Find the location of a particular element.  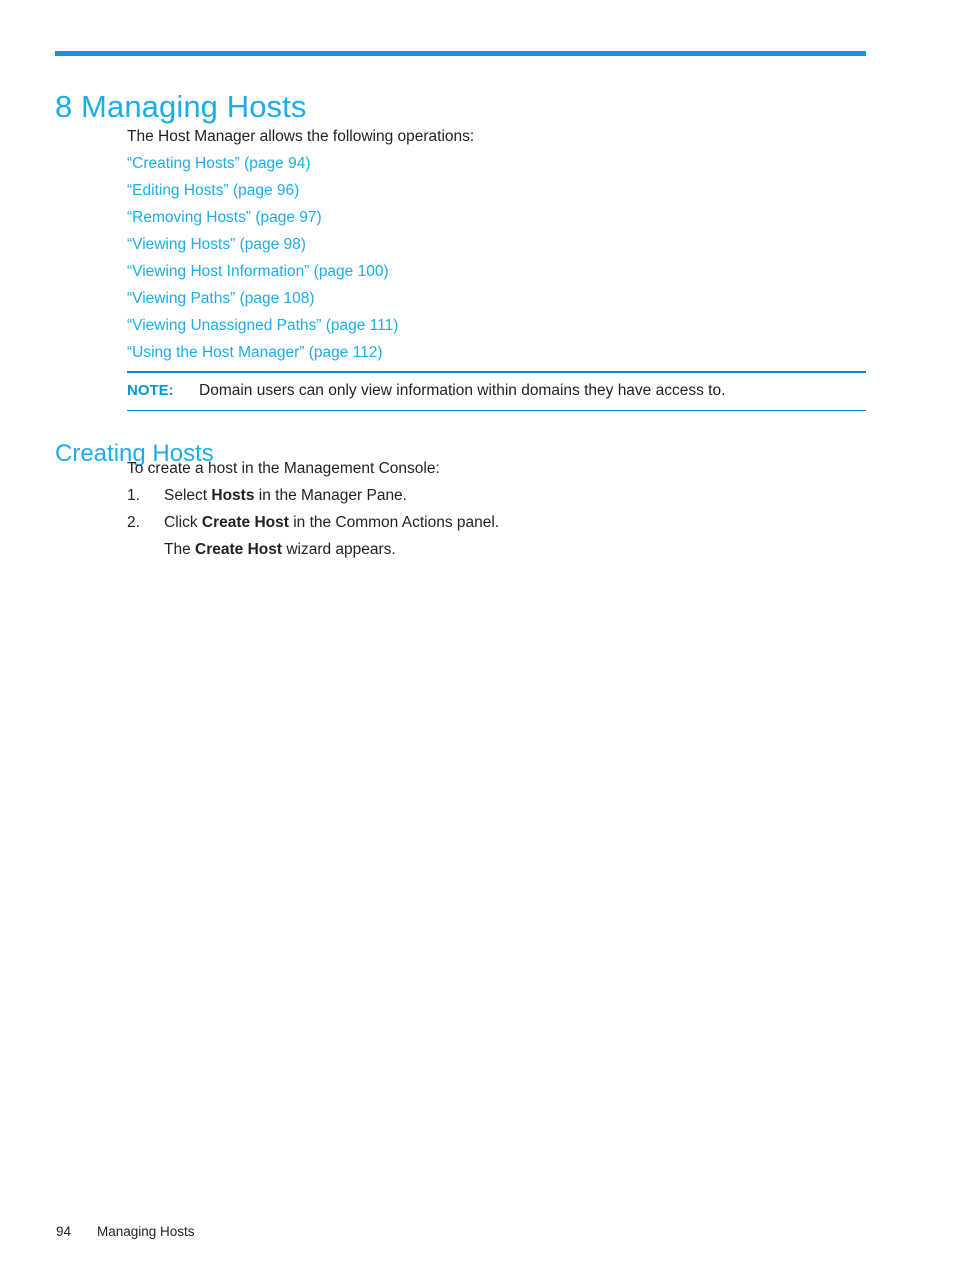

procedure-step: 1. Select Hosts in the Manager Pane. is located at coordinates (497, 495).